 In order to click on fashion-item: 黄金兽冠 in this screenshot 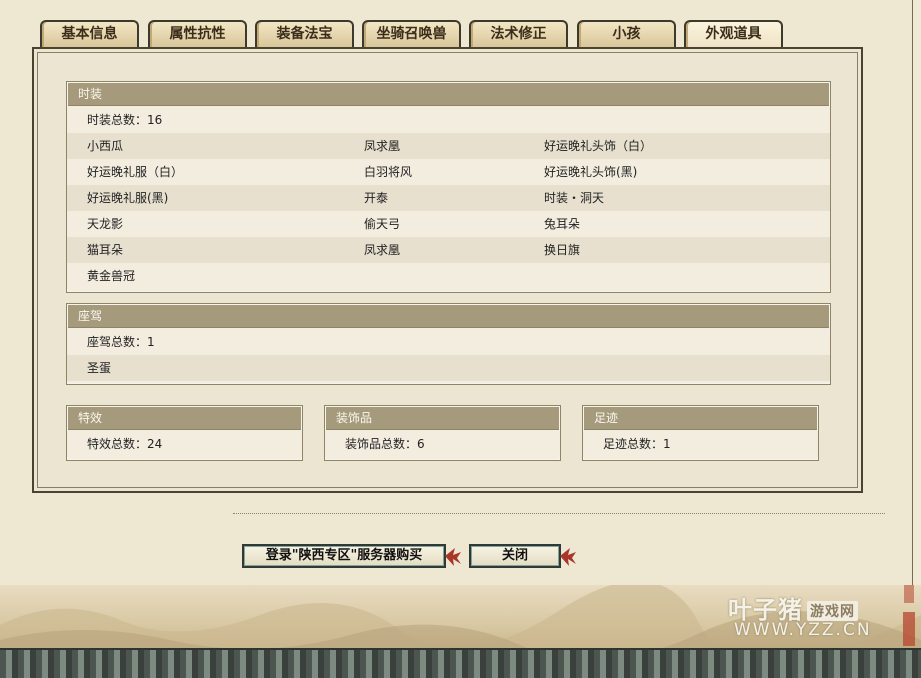, I will do `click(111, 276)`.